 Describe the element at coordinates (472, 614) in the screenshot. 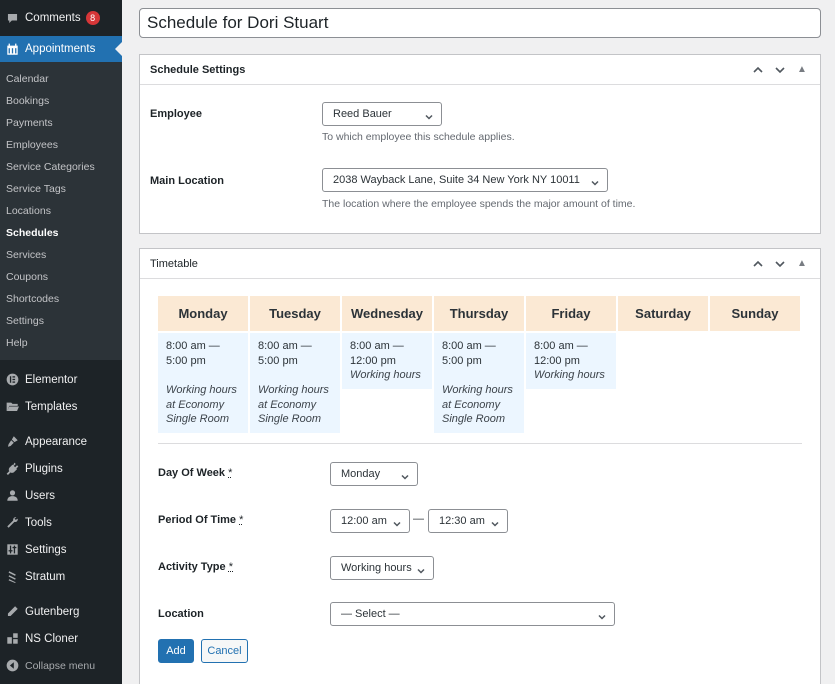

I see `location-select: — Select —` at that location.